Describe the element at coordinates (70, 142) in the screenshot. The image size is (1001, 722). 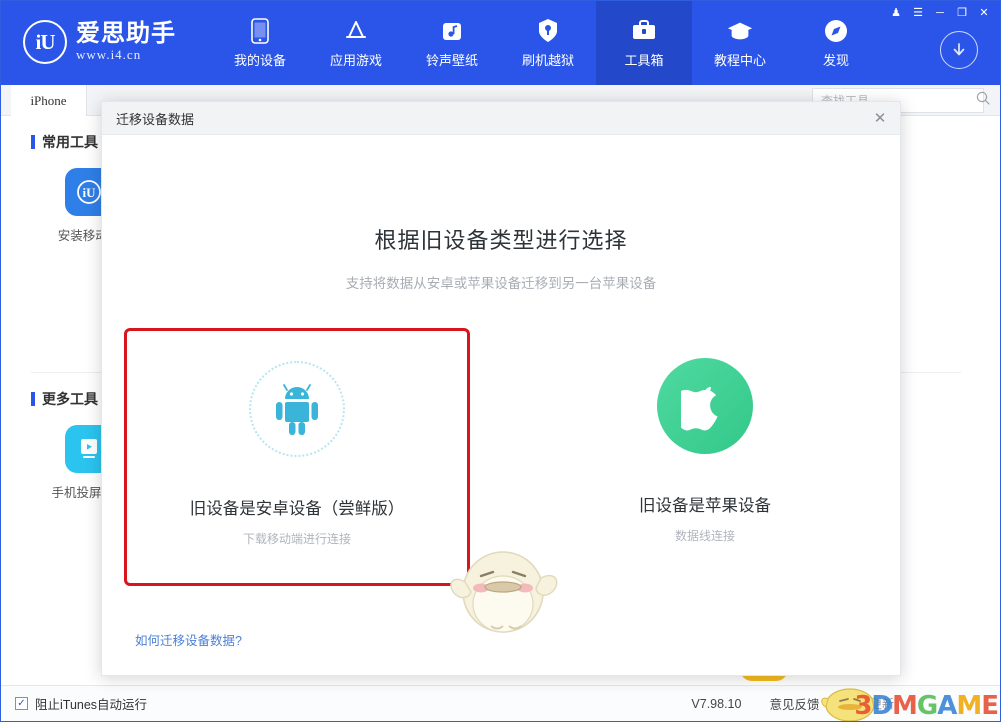
I see `group-title: 常用工具` at that location.